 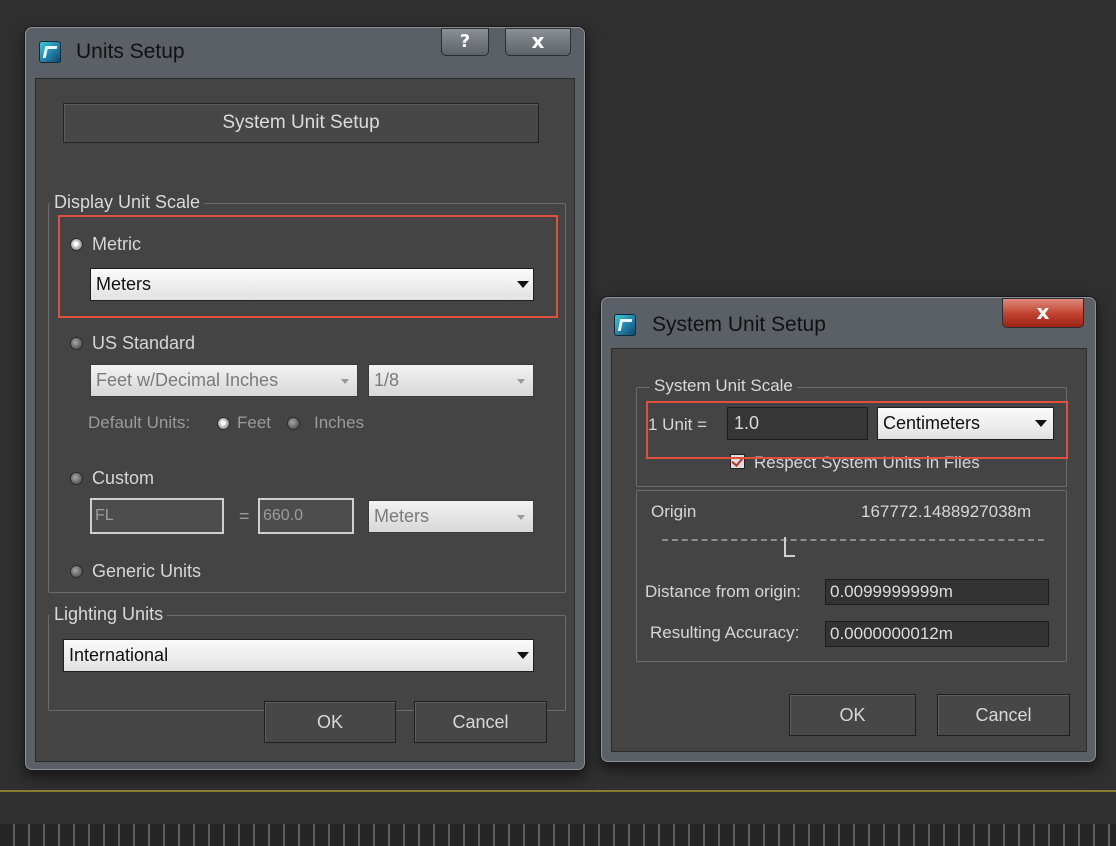 What do you see at coordinates (451, 516) in the screenshot?
I see `custom-unit-dropdown: Meters` at bounding box center [451, 516].